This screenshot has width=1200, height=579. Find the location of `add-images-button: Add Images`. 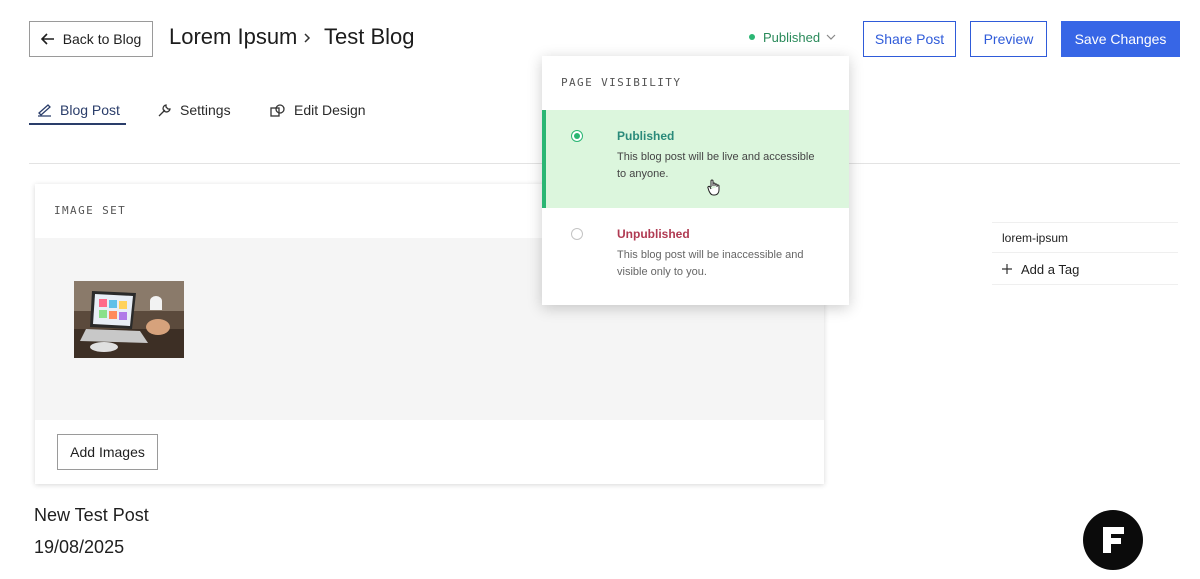

add-images-button: Add Images is located at coordinates (107, 452).